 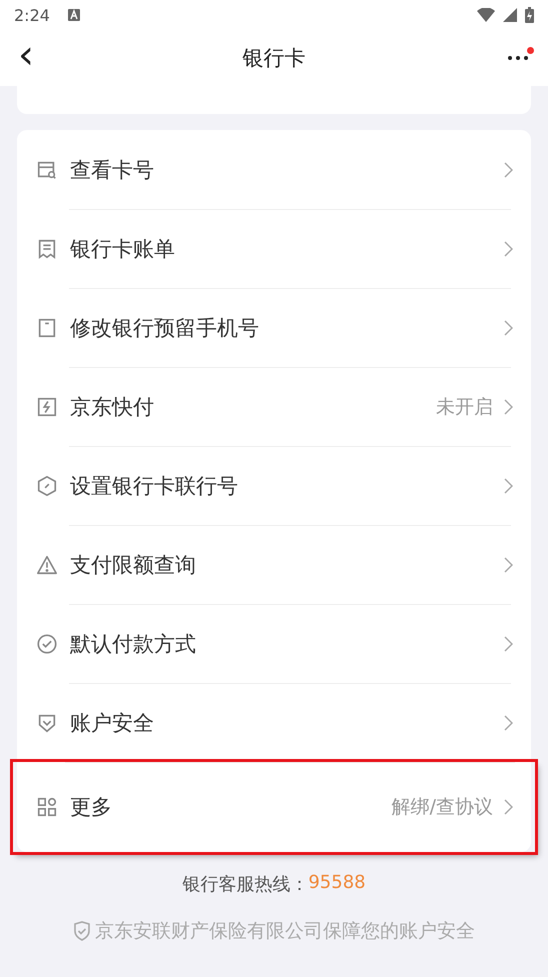 What do you see at coordinates (82, 931) in the screenshot?
I see `shield-check-icon` at bounding box center [82, 931].